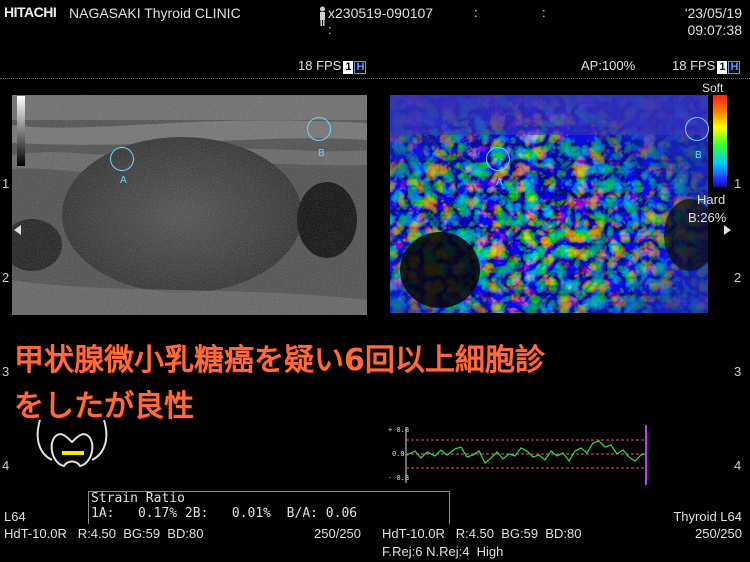  What do you see at coordinates (720, 141) in the screenshot?
I see `elasticity-color-bar` at bounding box center [720, 141].